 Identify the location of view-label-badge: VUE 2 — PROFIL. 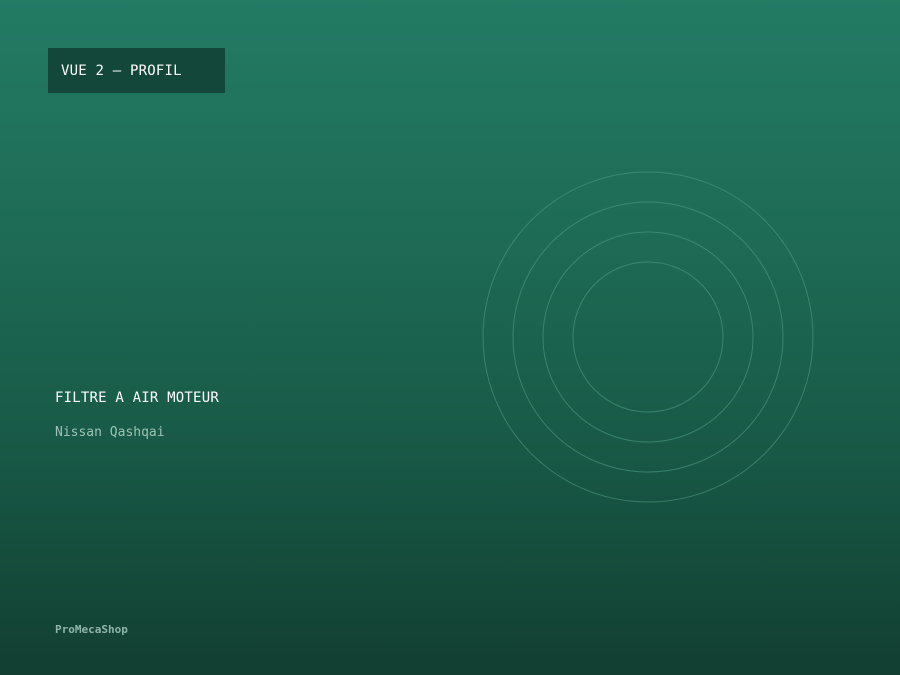
(136, 70).